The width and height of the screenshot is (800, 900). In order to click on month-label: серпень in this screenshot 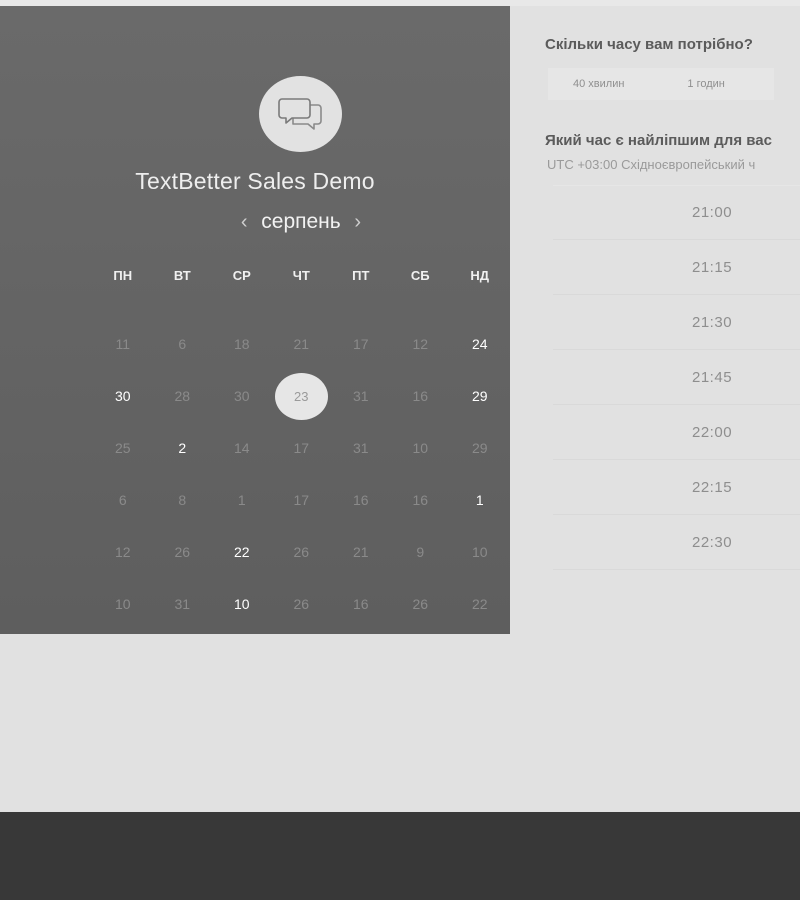, I will do `click(301, 221)`.